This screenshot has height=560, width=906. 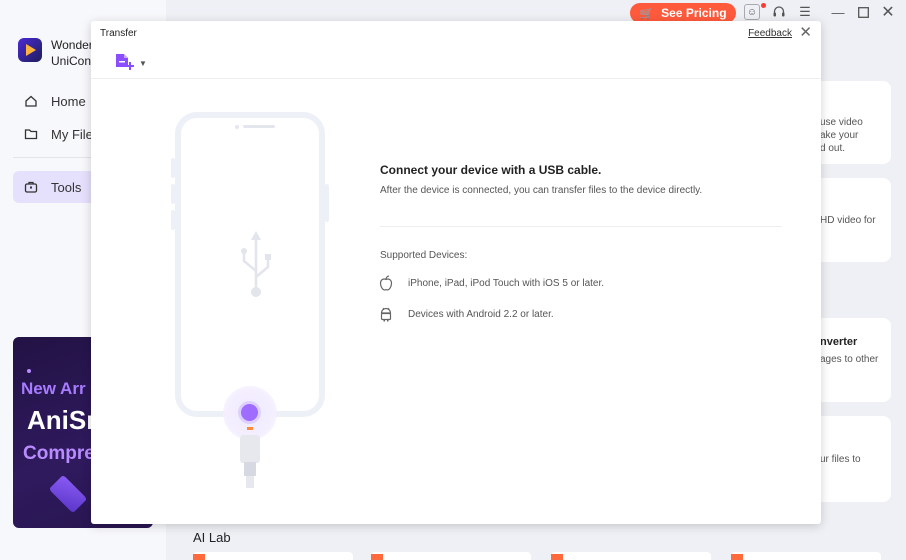 I want to click on notification-dot, so click(x=763, y=5).